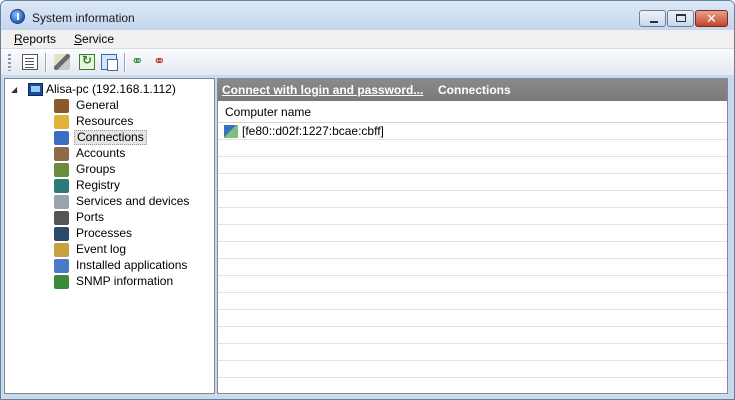 The image size is (735, 400). I want to click on tree-item-label: Event log, so click(101, 249).